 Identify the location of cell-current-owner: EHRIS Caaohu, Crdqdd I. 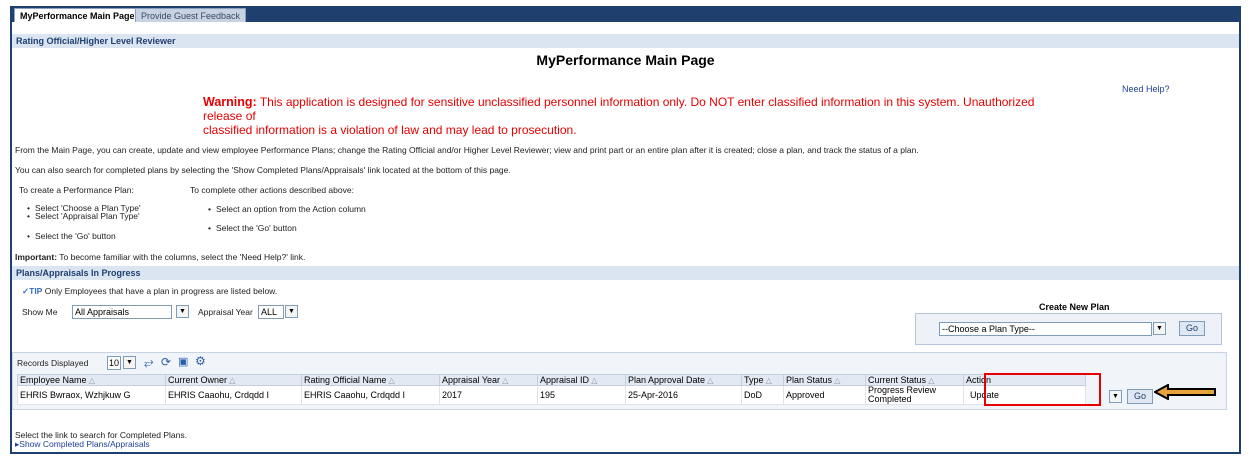
(233, 395).